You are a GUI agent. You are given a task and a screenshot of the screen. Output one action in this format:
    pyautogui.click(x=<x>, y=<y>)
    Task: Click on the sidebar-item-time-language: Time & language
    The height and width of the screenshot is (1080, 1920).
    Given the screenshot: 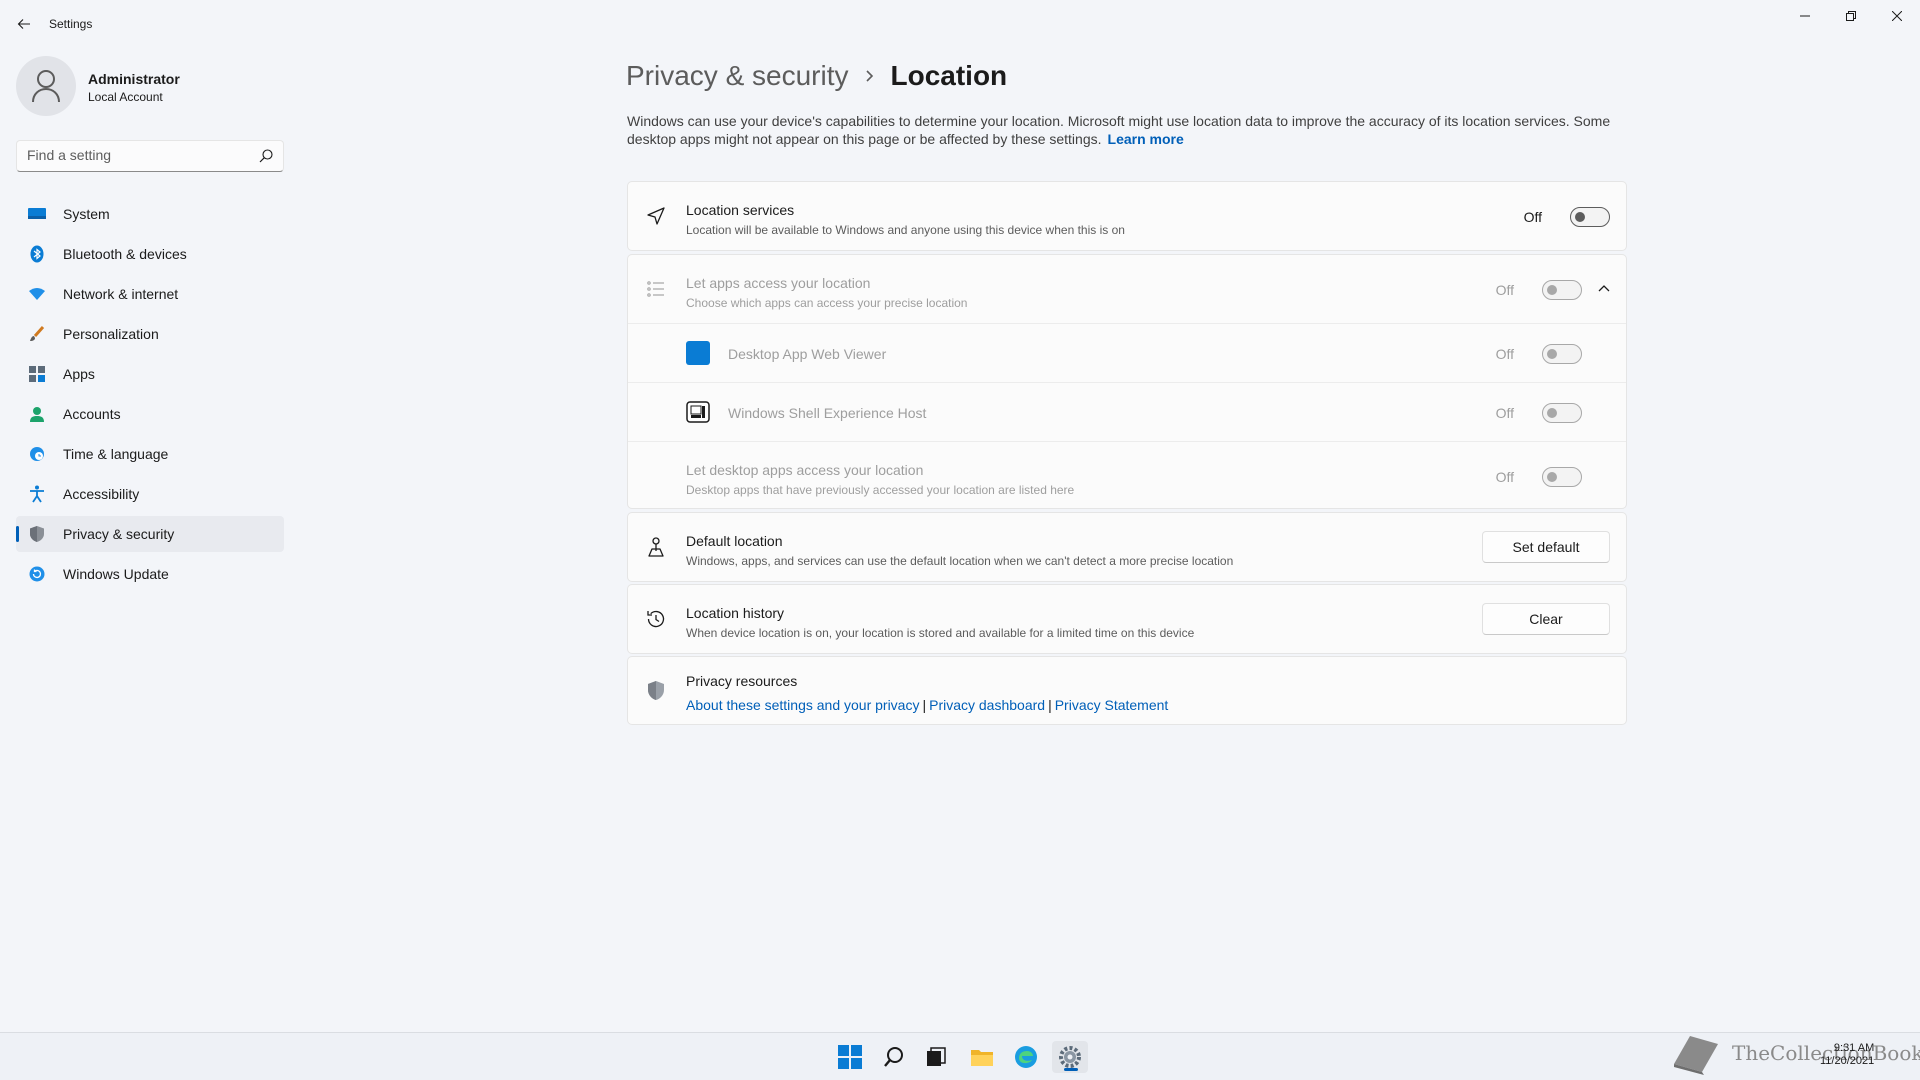 What is the action you would take?
    pyautogui.click(x=150, y=454)
    